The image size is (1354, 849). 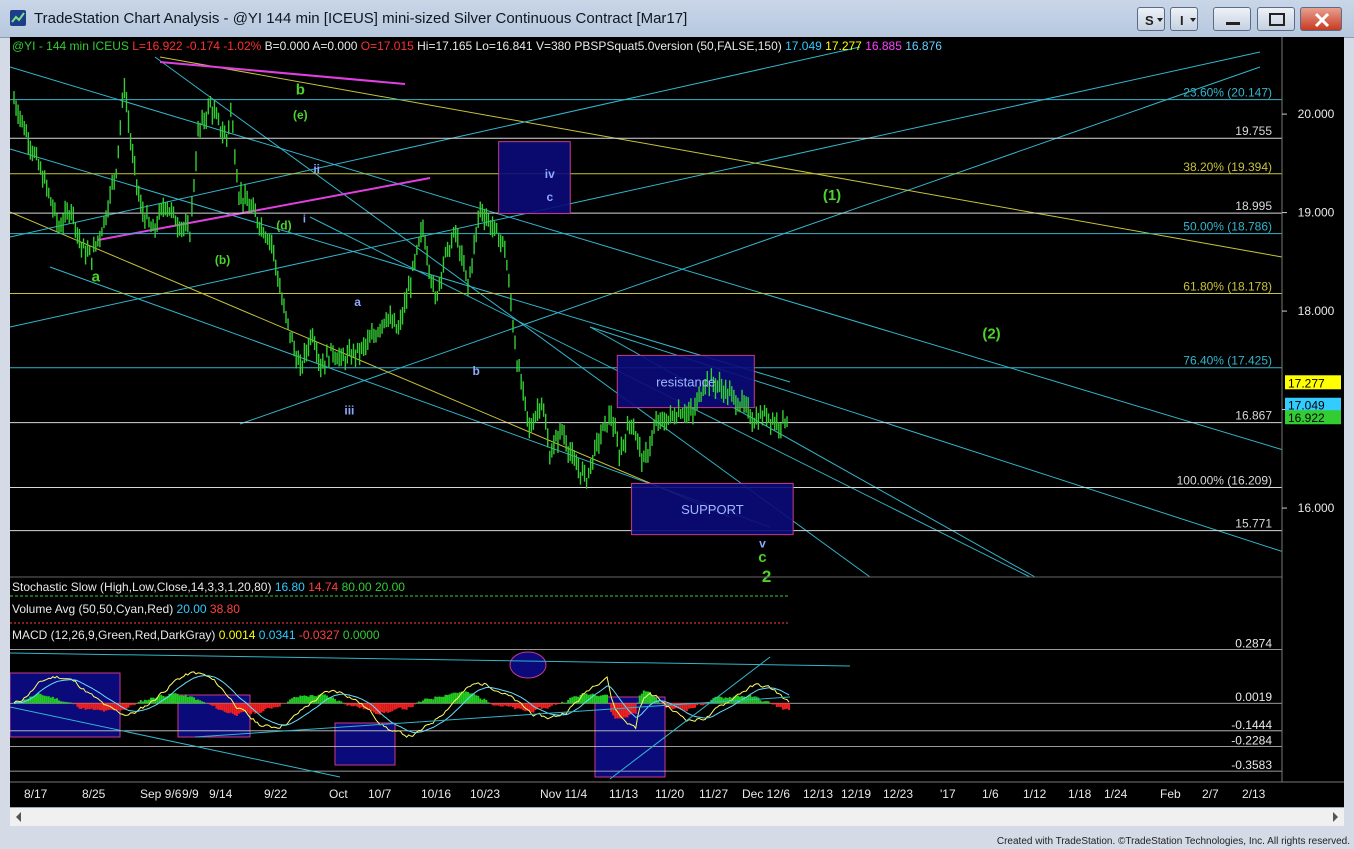 I want to click on time-axis-label: 9/14, so click(x=221, y=794).